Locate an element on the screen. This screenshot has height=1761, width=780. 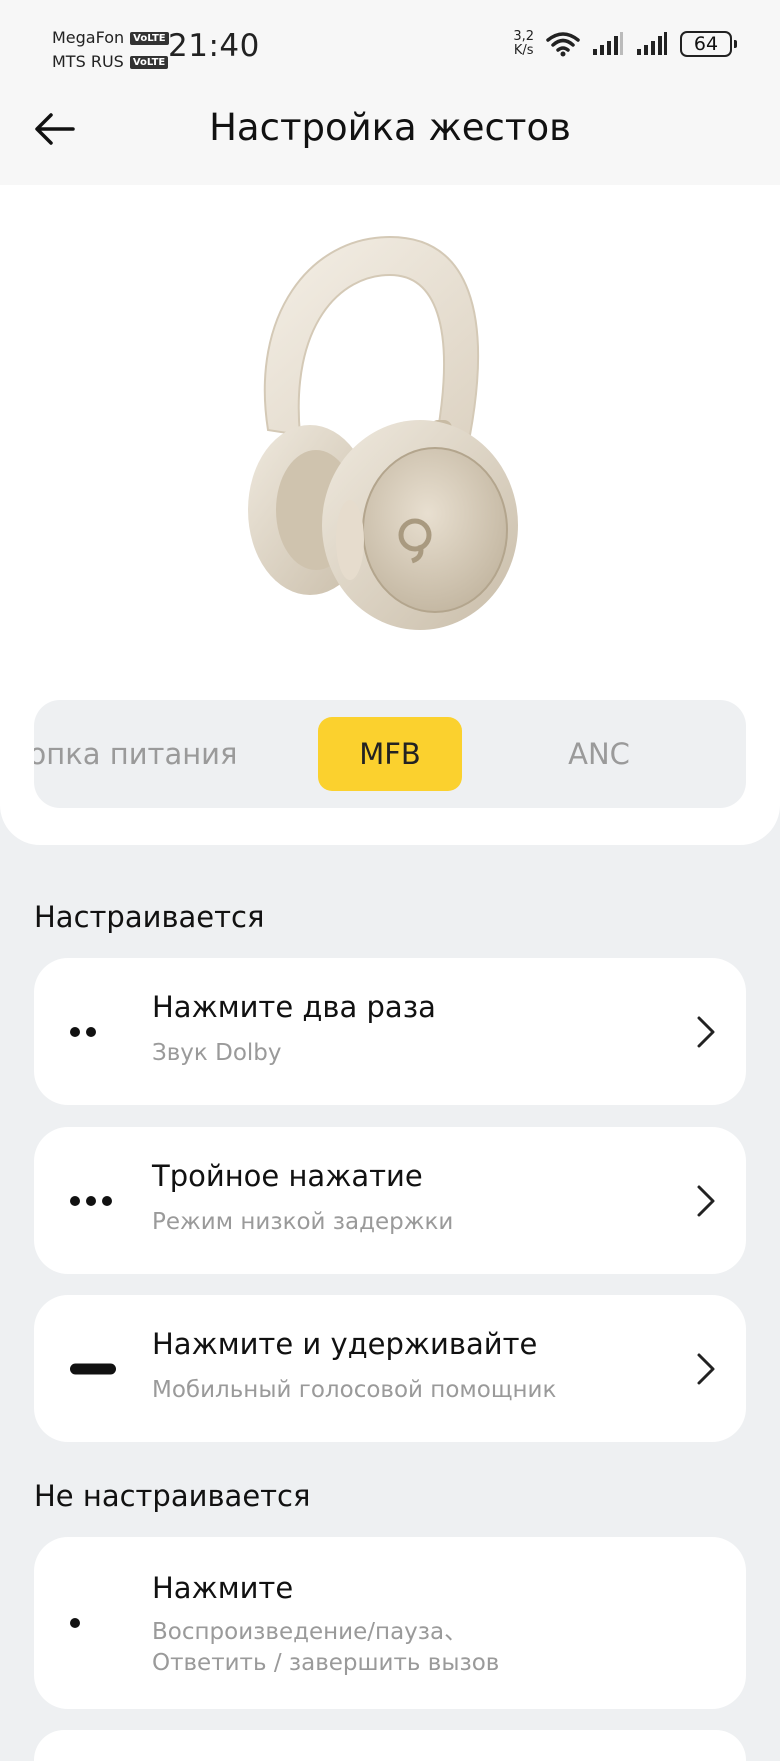
row-subtitle: Режим низкой задержки is located at coordinates (303, 1222).